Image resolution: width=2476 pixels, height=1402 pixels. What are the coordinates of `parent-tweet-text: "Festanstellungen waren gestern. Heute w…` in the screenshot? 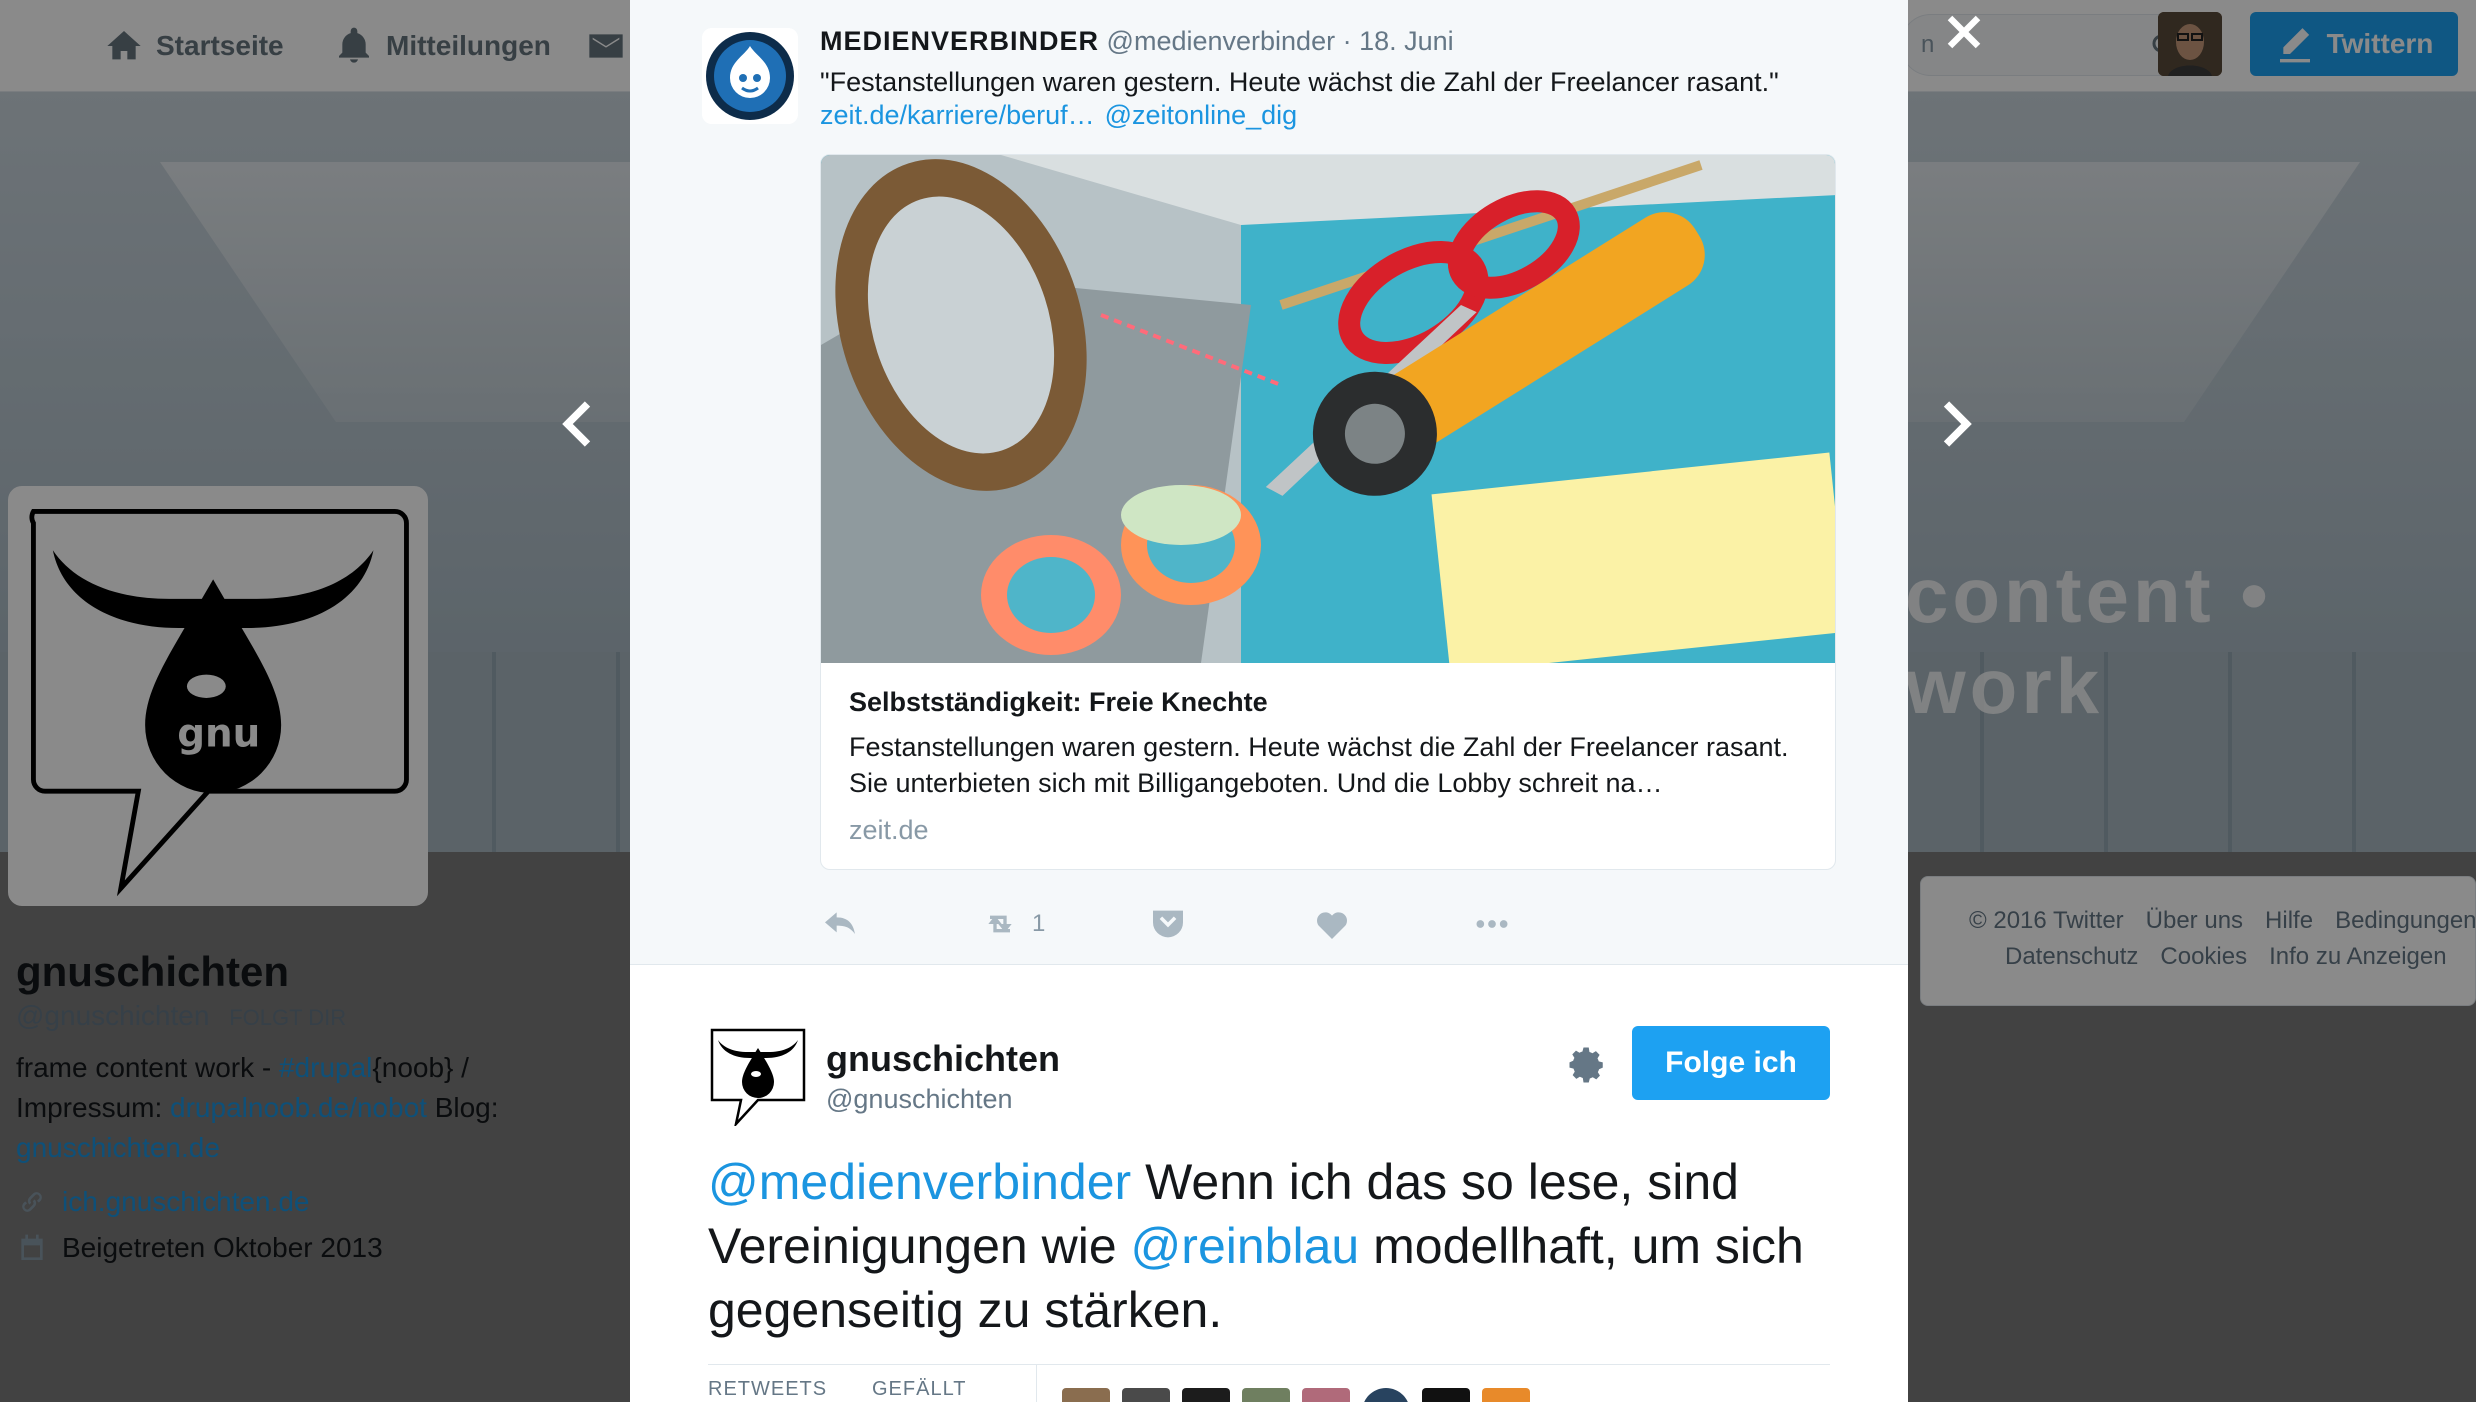 It's located at (1299, 82).